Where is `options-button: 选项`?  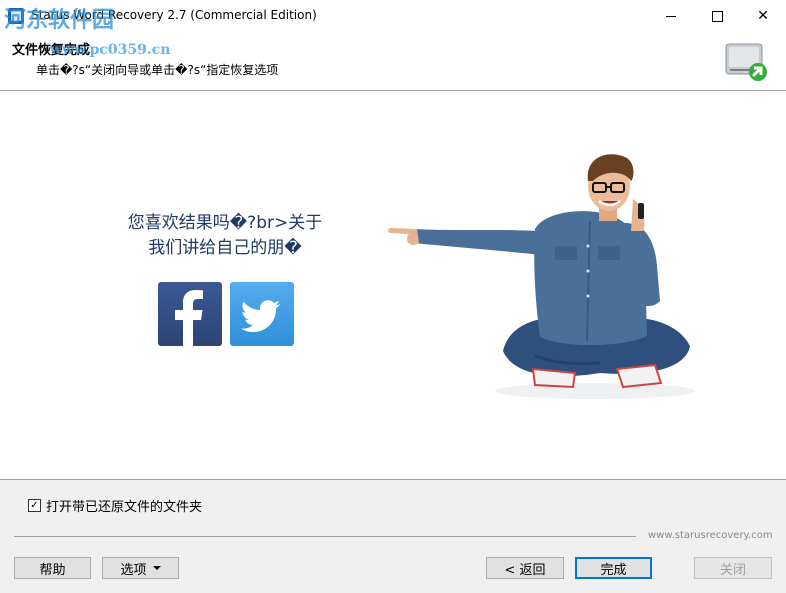
options-button: 选项 is located at coordinates (140, 568).